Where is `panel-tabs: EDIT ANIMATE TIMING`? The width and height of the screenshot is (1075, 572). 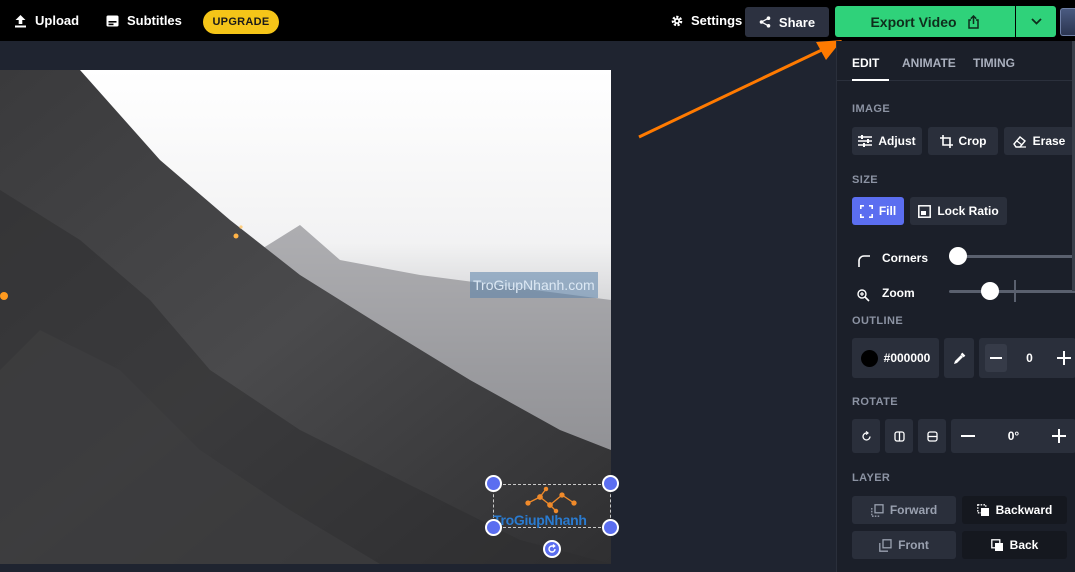
panel-tabs: EDIT ANIMATE TIMING is located at coordinates (956, 61).